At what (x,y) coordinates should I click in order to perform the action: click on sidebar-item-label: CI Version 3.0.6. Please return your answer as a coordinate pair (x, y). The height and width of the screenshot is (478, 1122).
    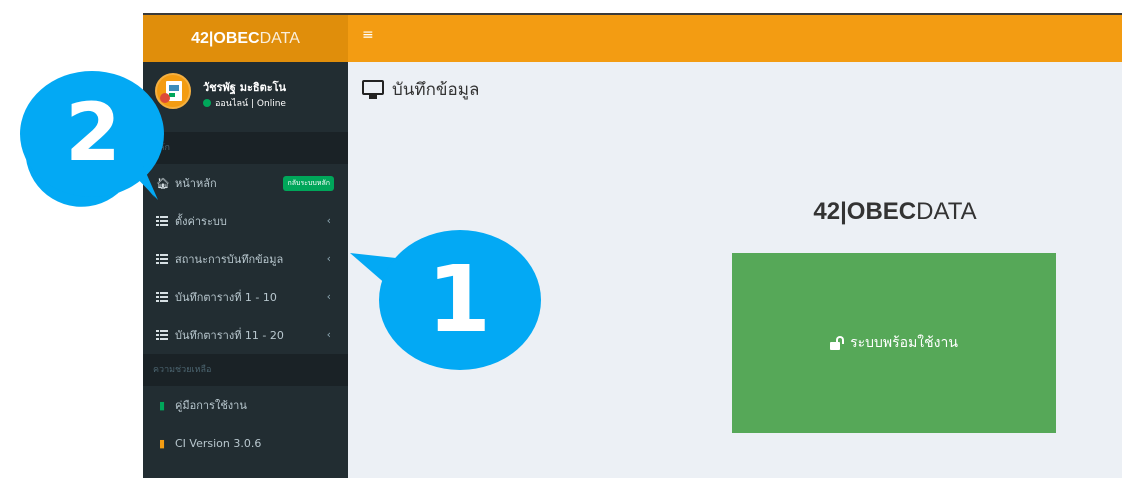
    Looking at the image, I should click on (218, 443).